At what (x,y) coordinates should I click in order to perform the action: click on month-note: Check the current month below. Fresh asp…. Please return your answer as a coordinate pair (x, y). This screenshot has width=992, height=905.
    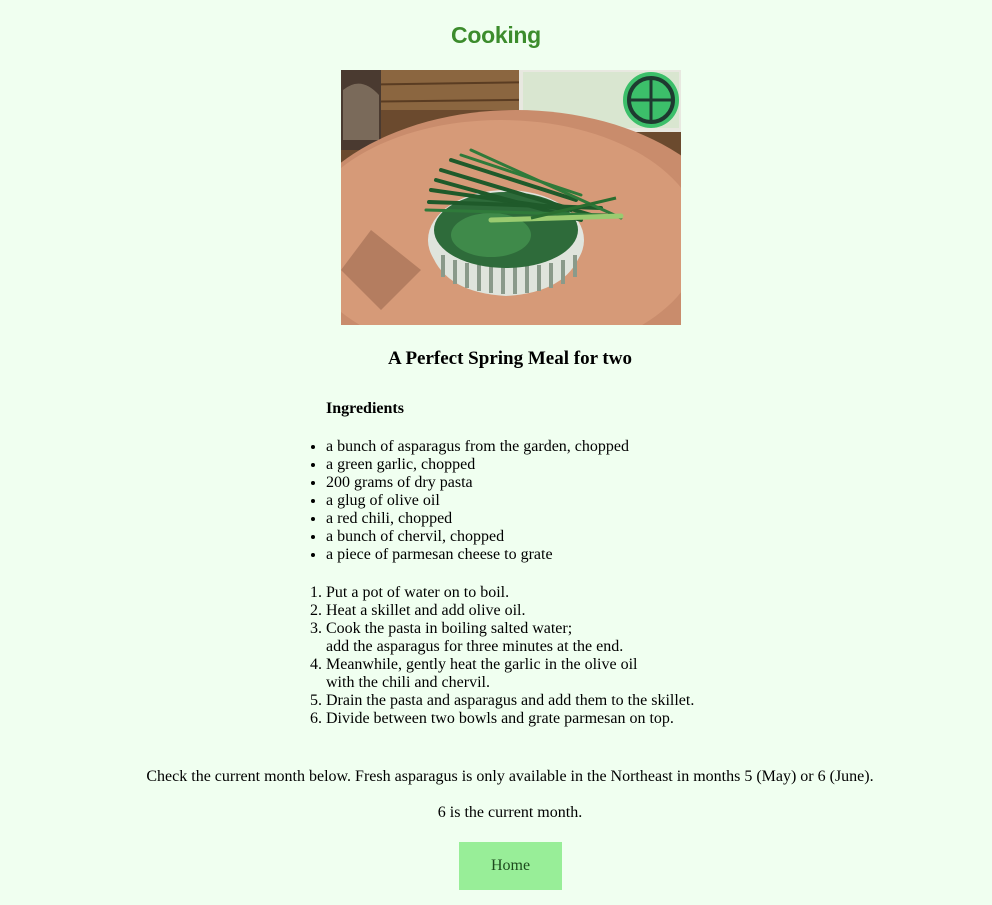
    Looking at the image, I should click on (510, 776).